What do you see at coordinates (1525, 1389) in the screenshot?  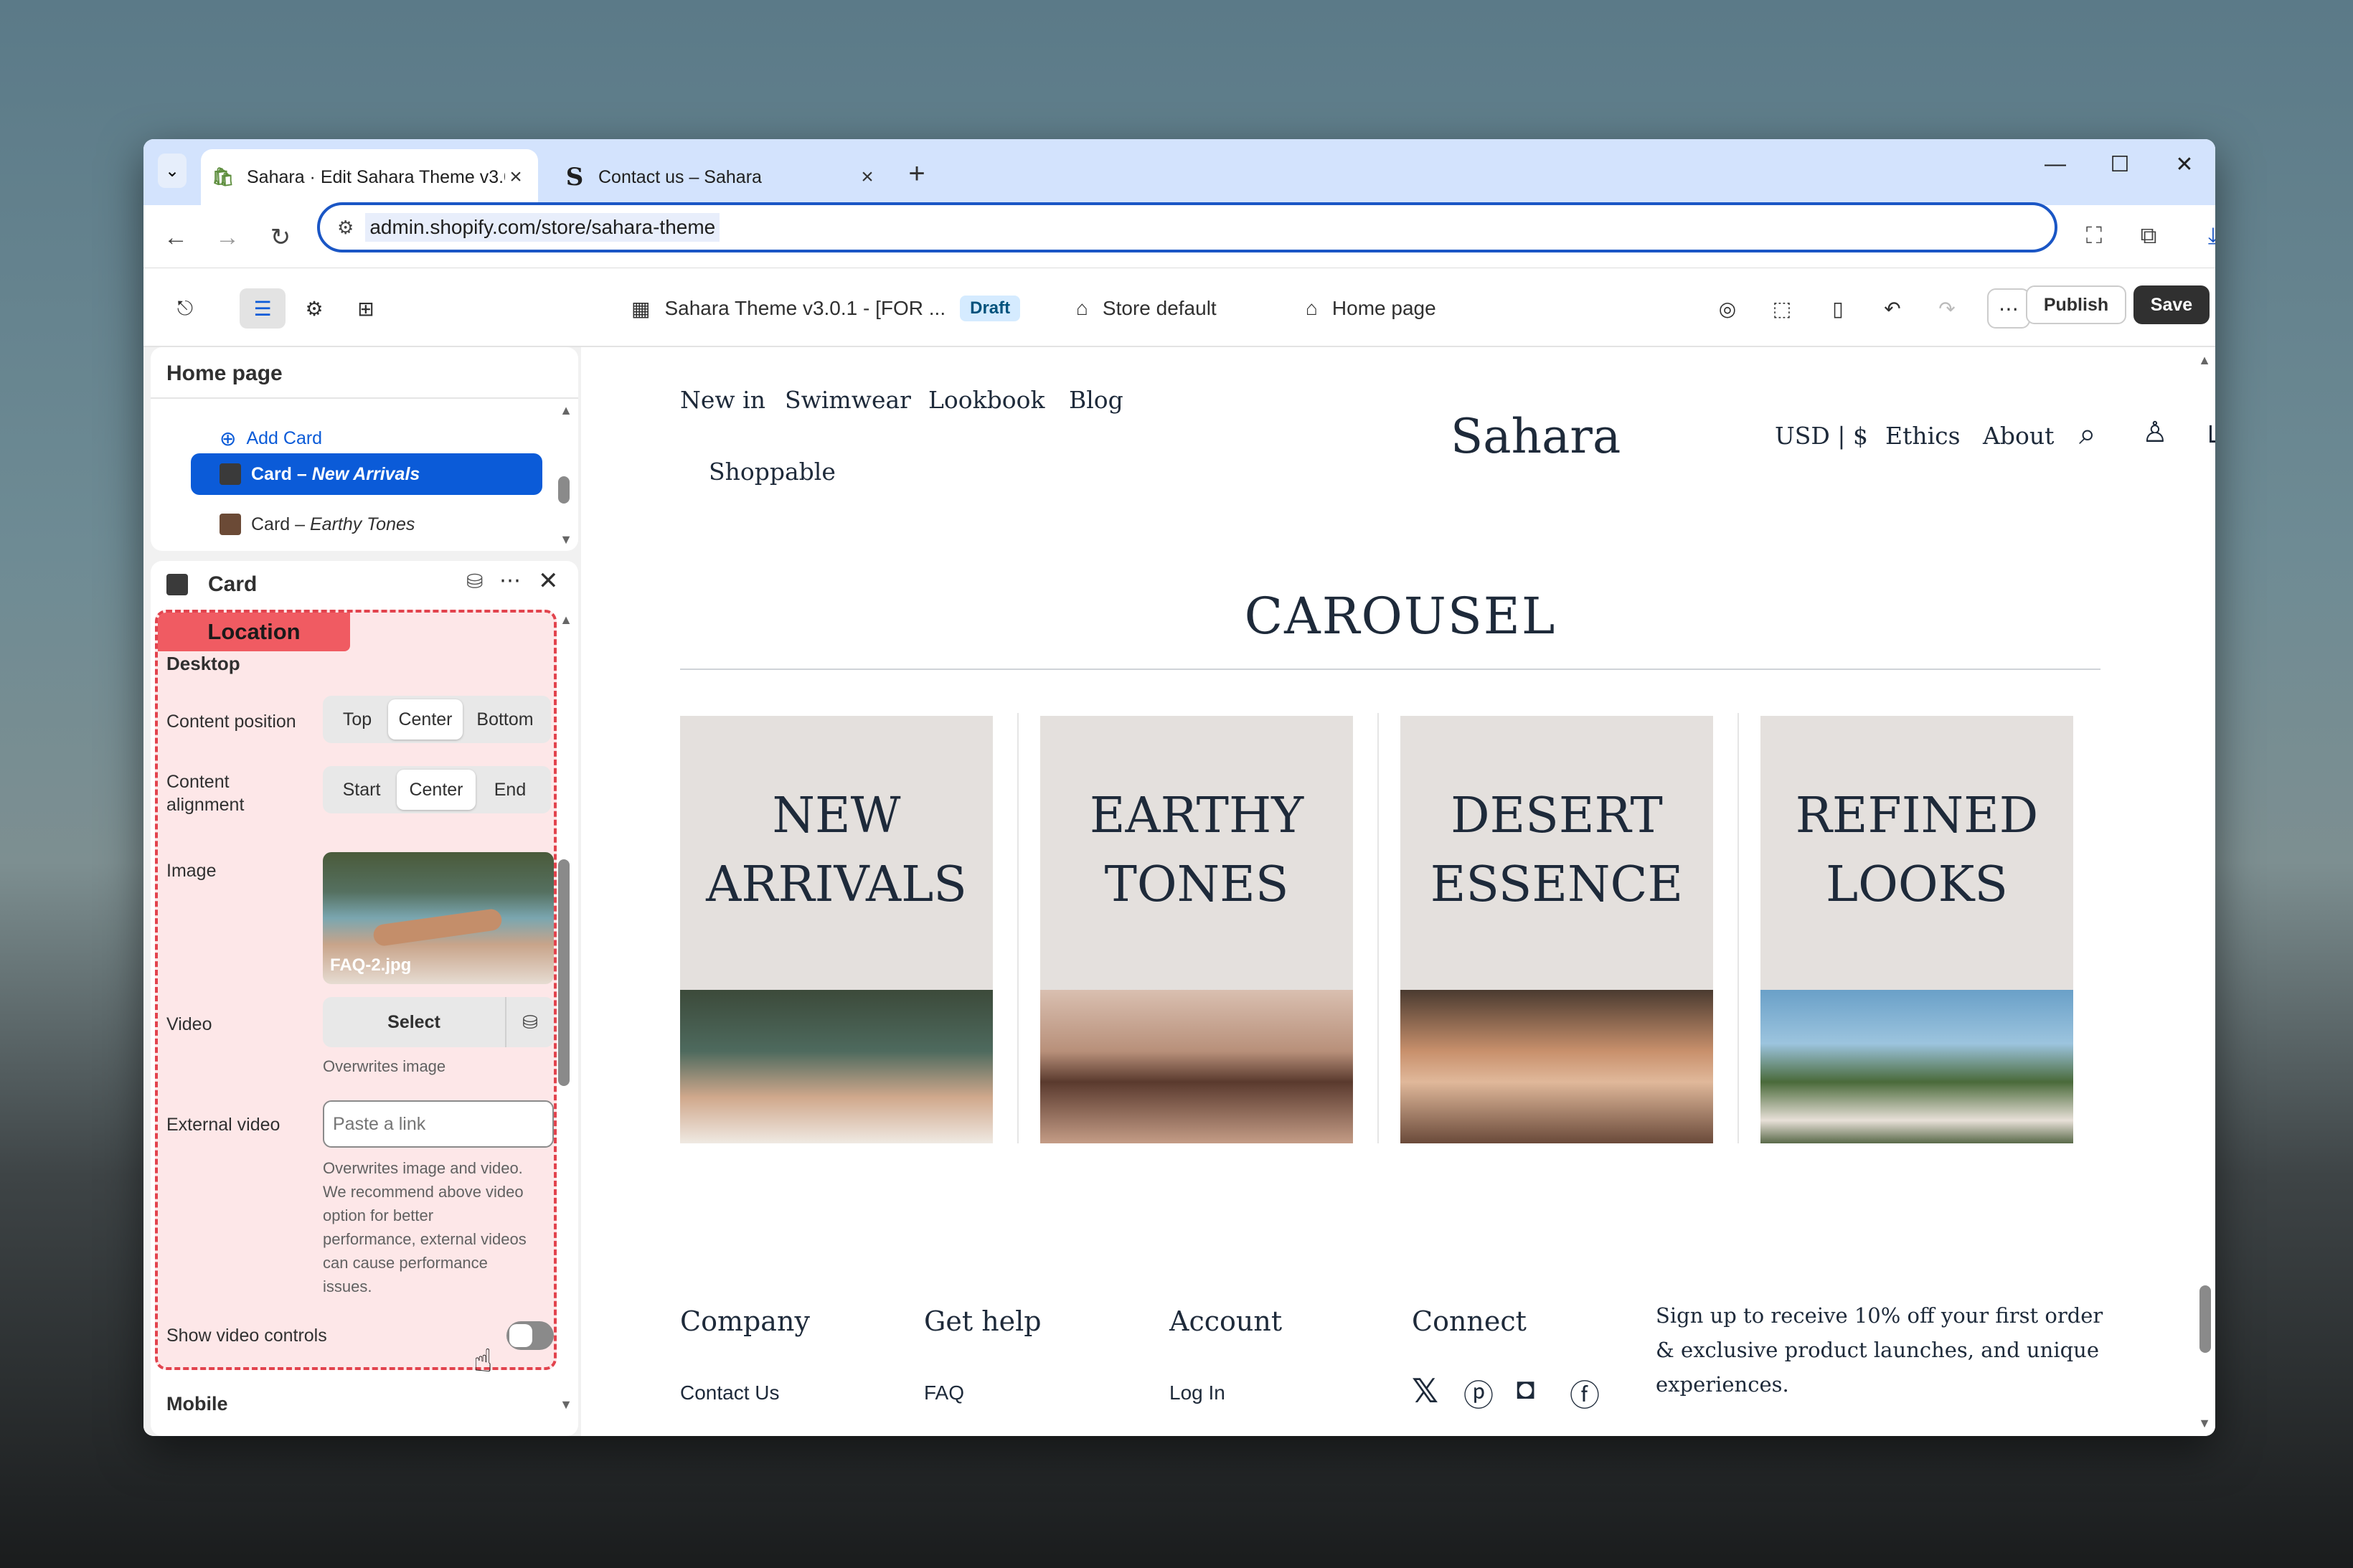 I see `instagram-icon: ◘` at bounding box center [1525, 1389].